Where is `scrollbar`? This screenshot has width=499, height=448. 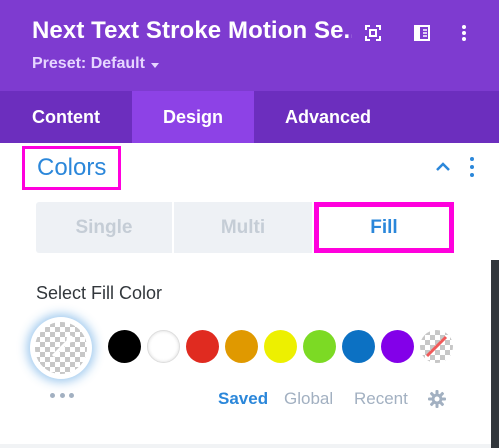 scrollbar is located at coordinates (495, 354).